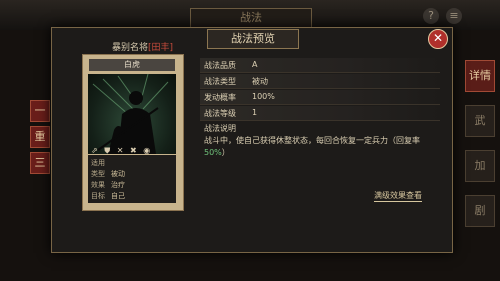 Image resolution: width=500 pixels, height=281 pixels. I want to click on max-level-effect-link: 满级效果查看, so click(398, 196).